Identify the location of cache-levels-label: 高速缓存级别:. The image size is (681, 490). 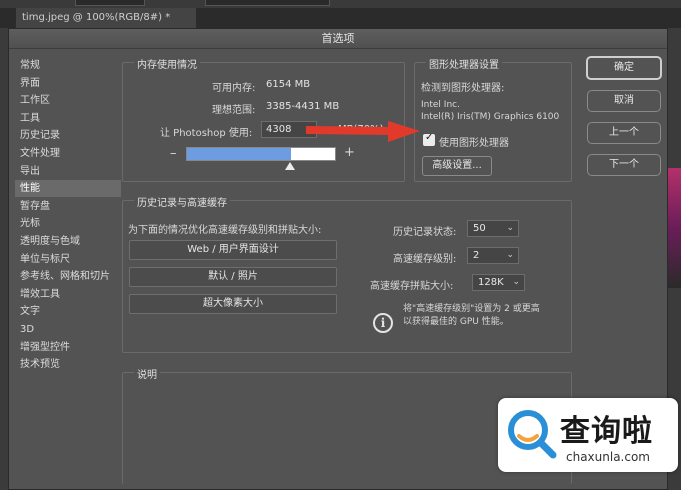
(425, 259).